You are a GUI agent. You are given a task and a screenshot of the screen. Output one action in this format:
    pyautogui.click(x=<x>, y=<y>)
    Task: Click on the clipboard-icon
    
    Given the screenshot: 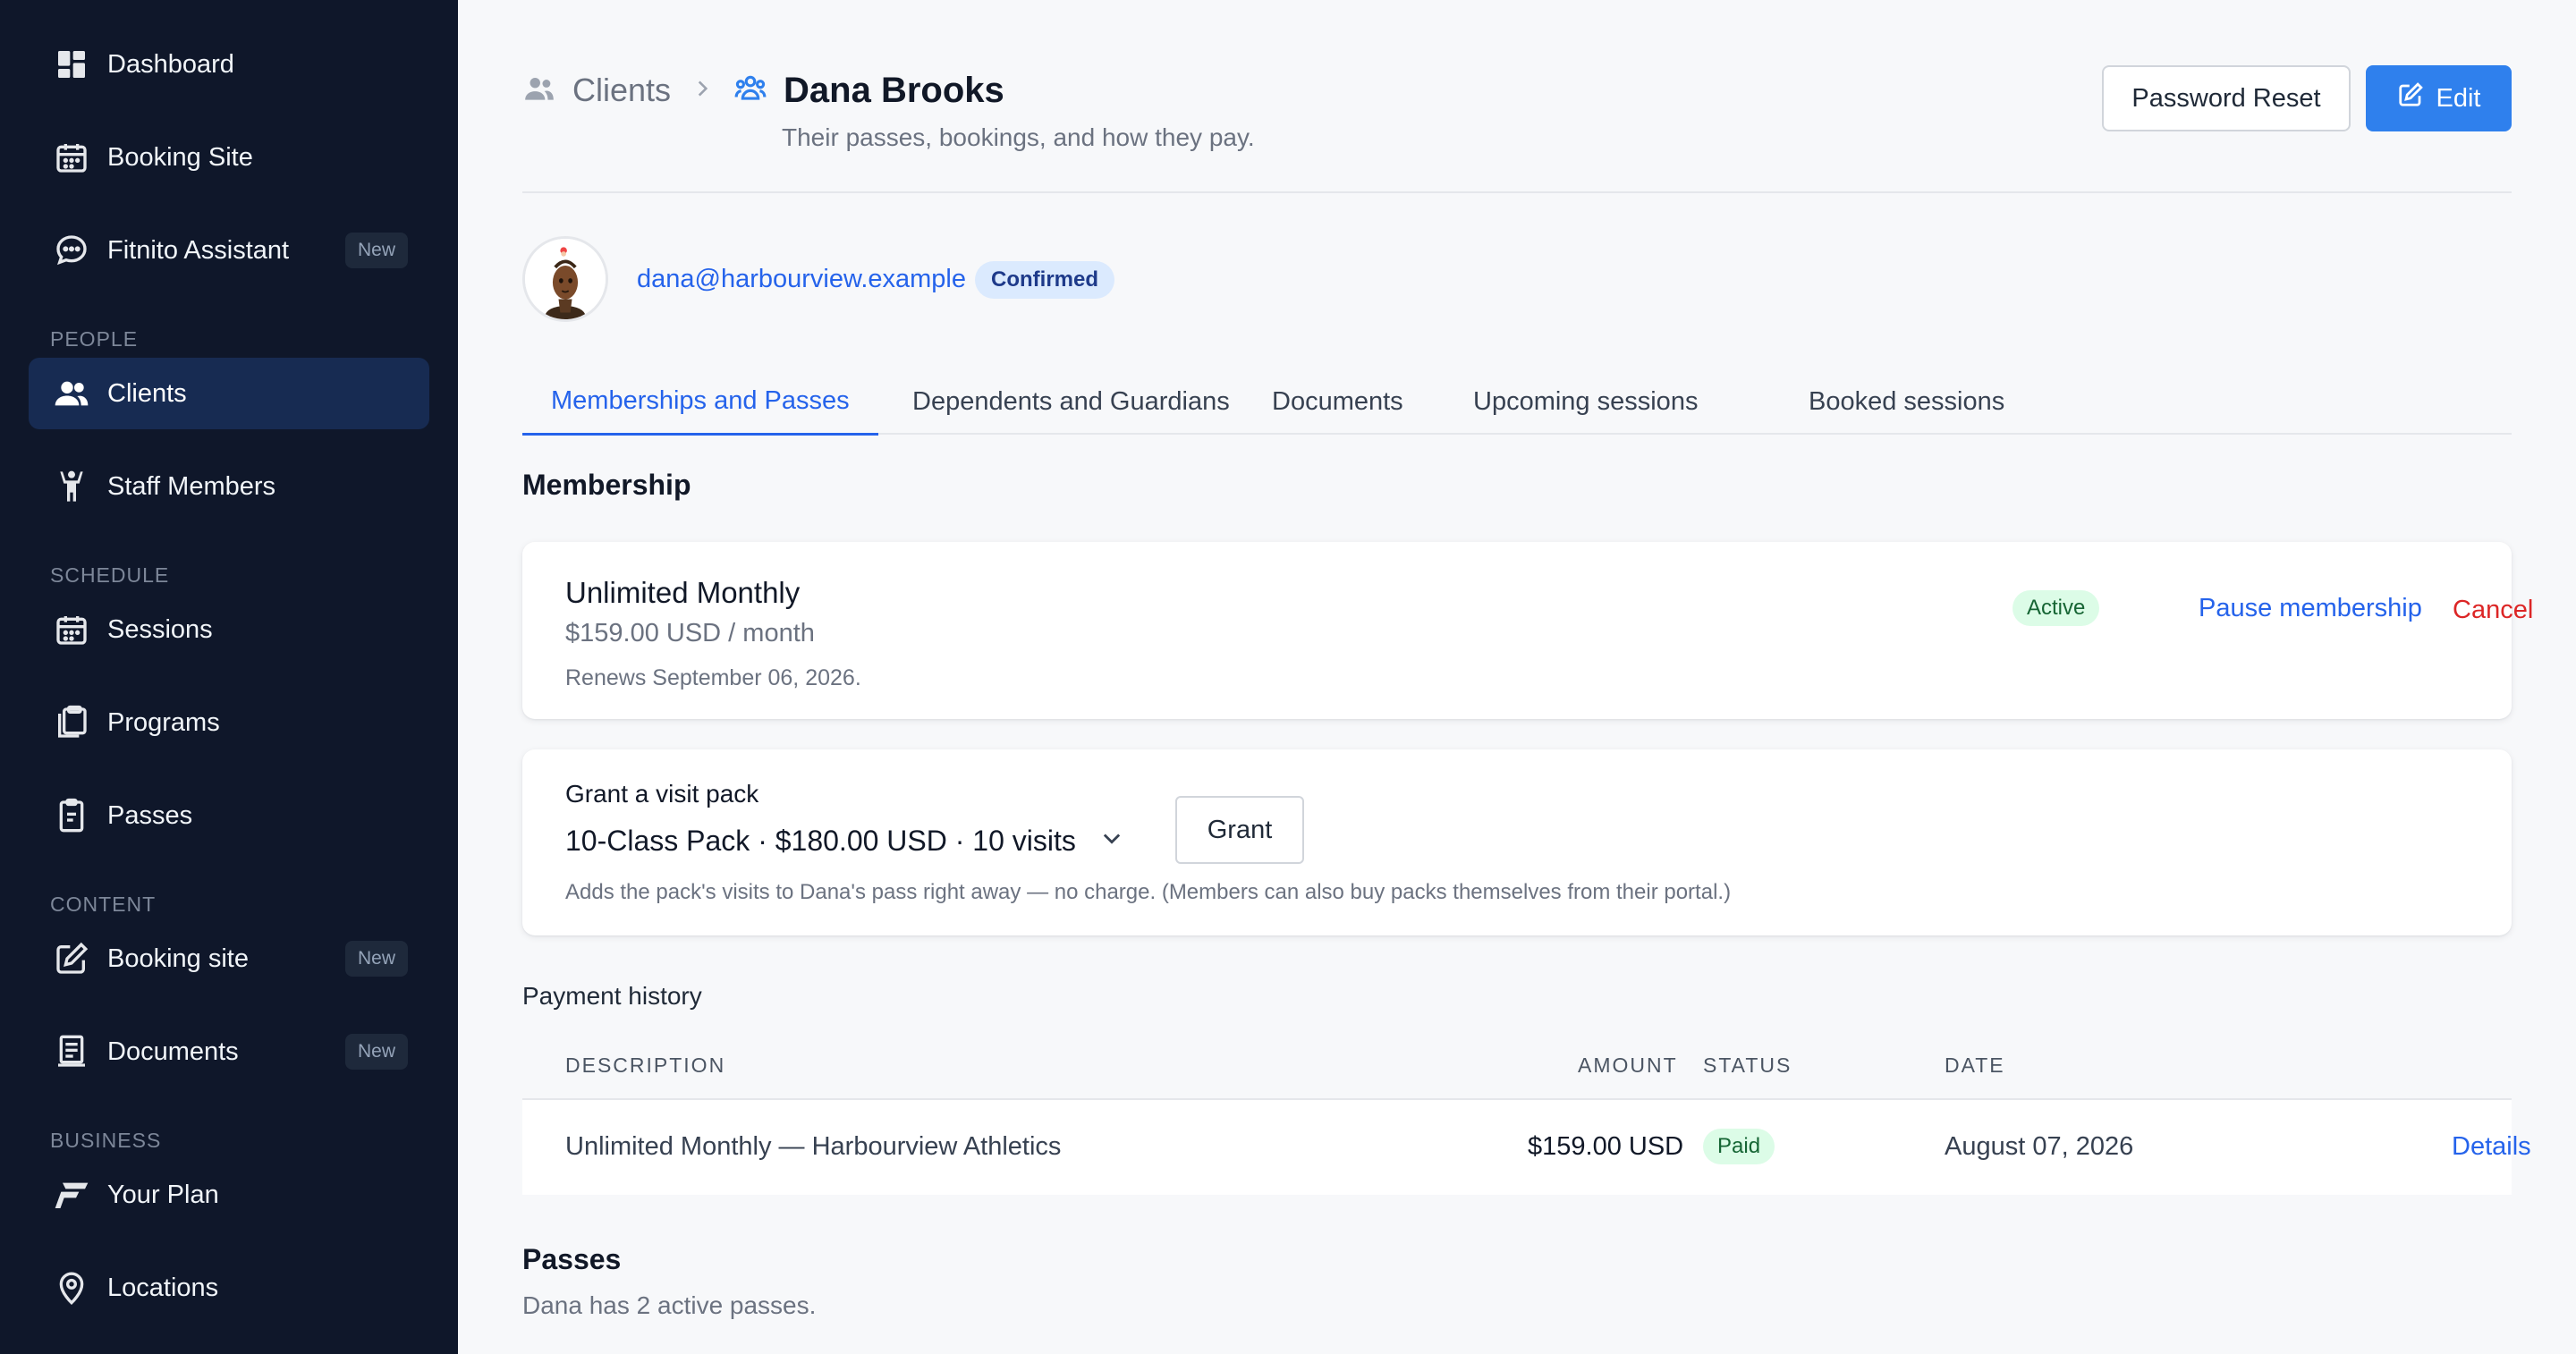 What is the action you would take?
    pyautogui.click(x=71, y=722)
    